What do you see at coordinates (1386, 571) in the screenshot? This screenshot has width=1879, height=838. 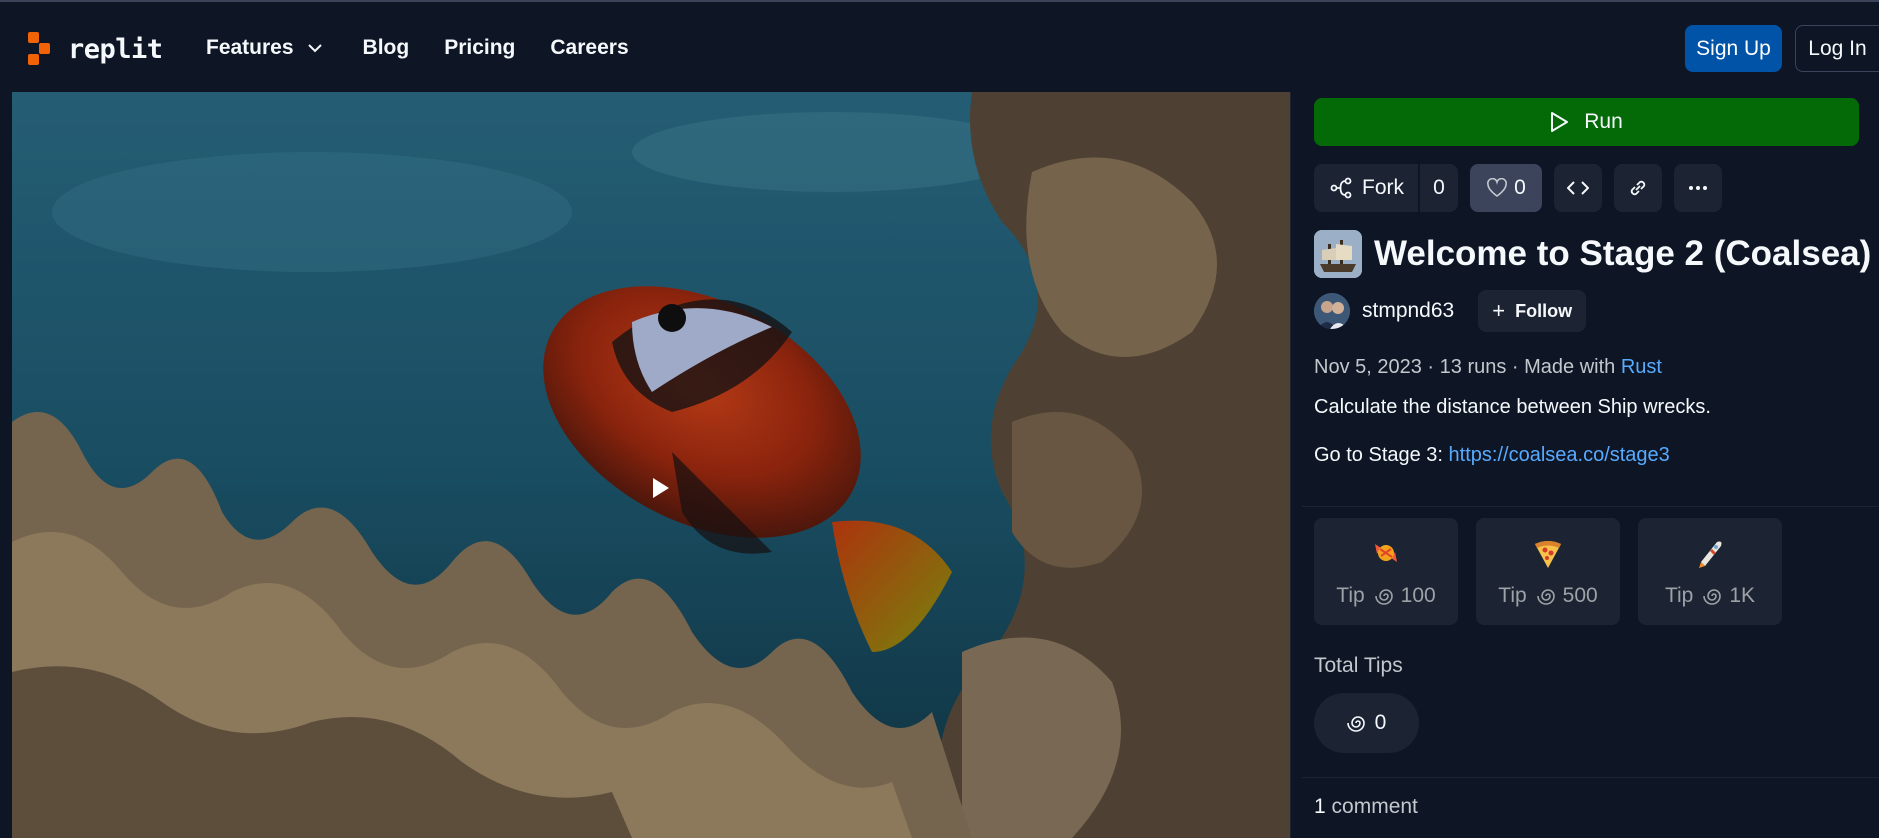 I see `tip-100-button: Tip 100` at bounding box center [1386, 571].